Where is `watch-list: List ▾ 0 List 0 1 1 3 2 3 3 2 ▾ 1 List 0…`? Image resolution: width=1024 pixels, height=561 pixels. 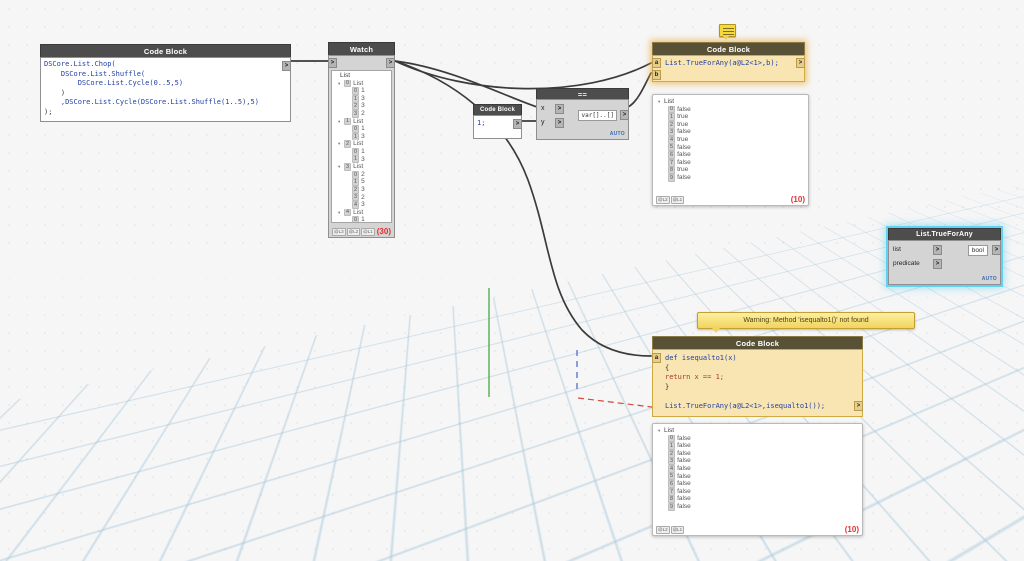 watch-list: List ▾ 0 List 0 1 1 3 2 3 3 2 ▾ 1 List 0… is located at coordinates (361, 146).